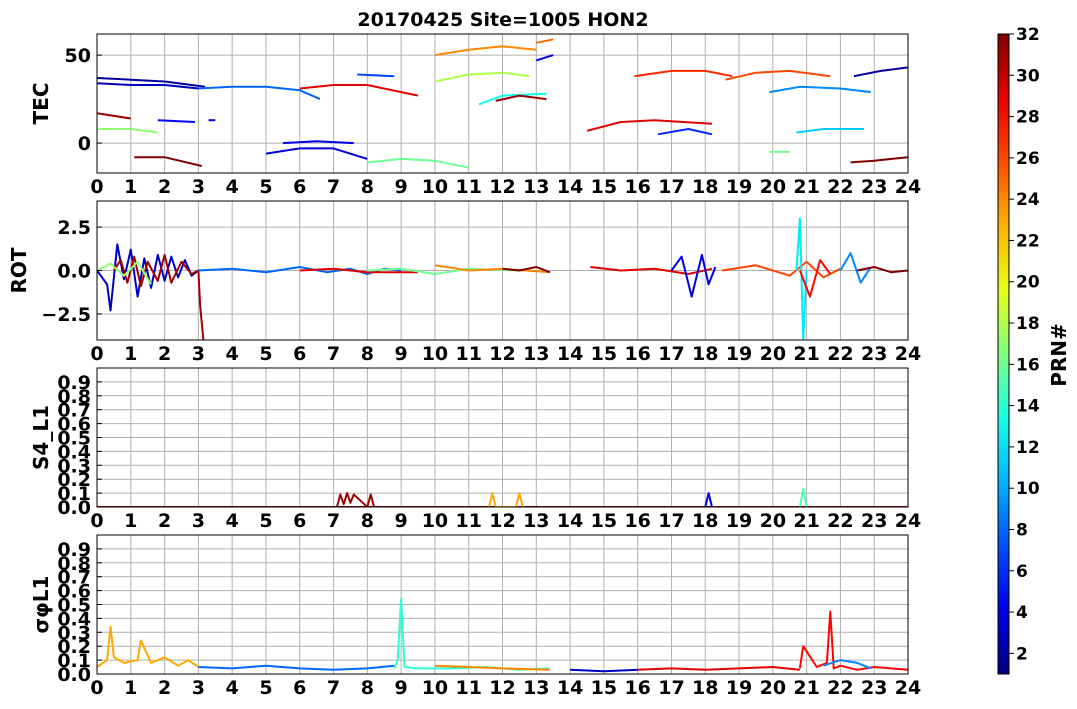  I want to click on series-line-prn14, so click(471, 634).